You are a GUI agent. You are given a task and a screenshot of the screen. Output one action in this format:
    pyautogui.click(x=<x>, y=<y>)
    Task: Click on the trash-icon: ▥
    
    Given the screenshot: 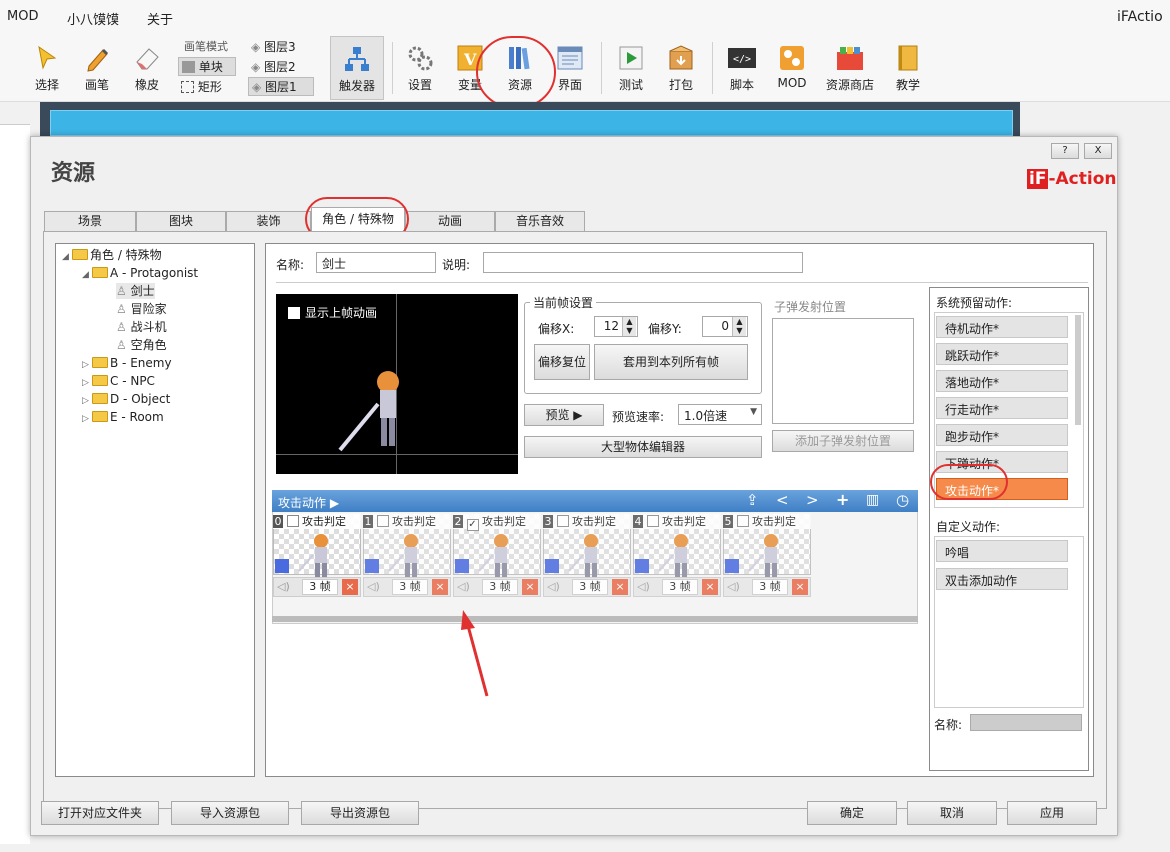 What is the action you would take?
    pyautogui.click(x=872, y=500)
    